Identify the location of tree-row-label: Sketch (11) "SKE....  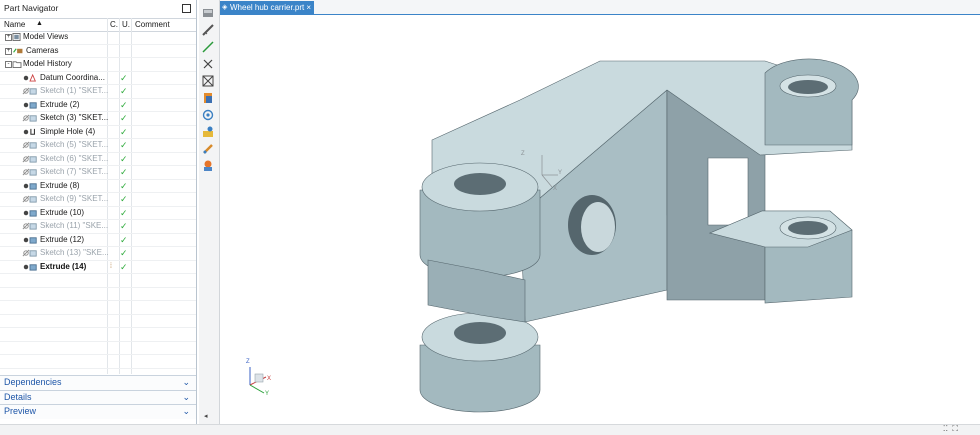
(74, 225).